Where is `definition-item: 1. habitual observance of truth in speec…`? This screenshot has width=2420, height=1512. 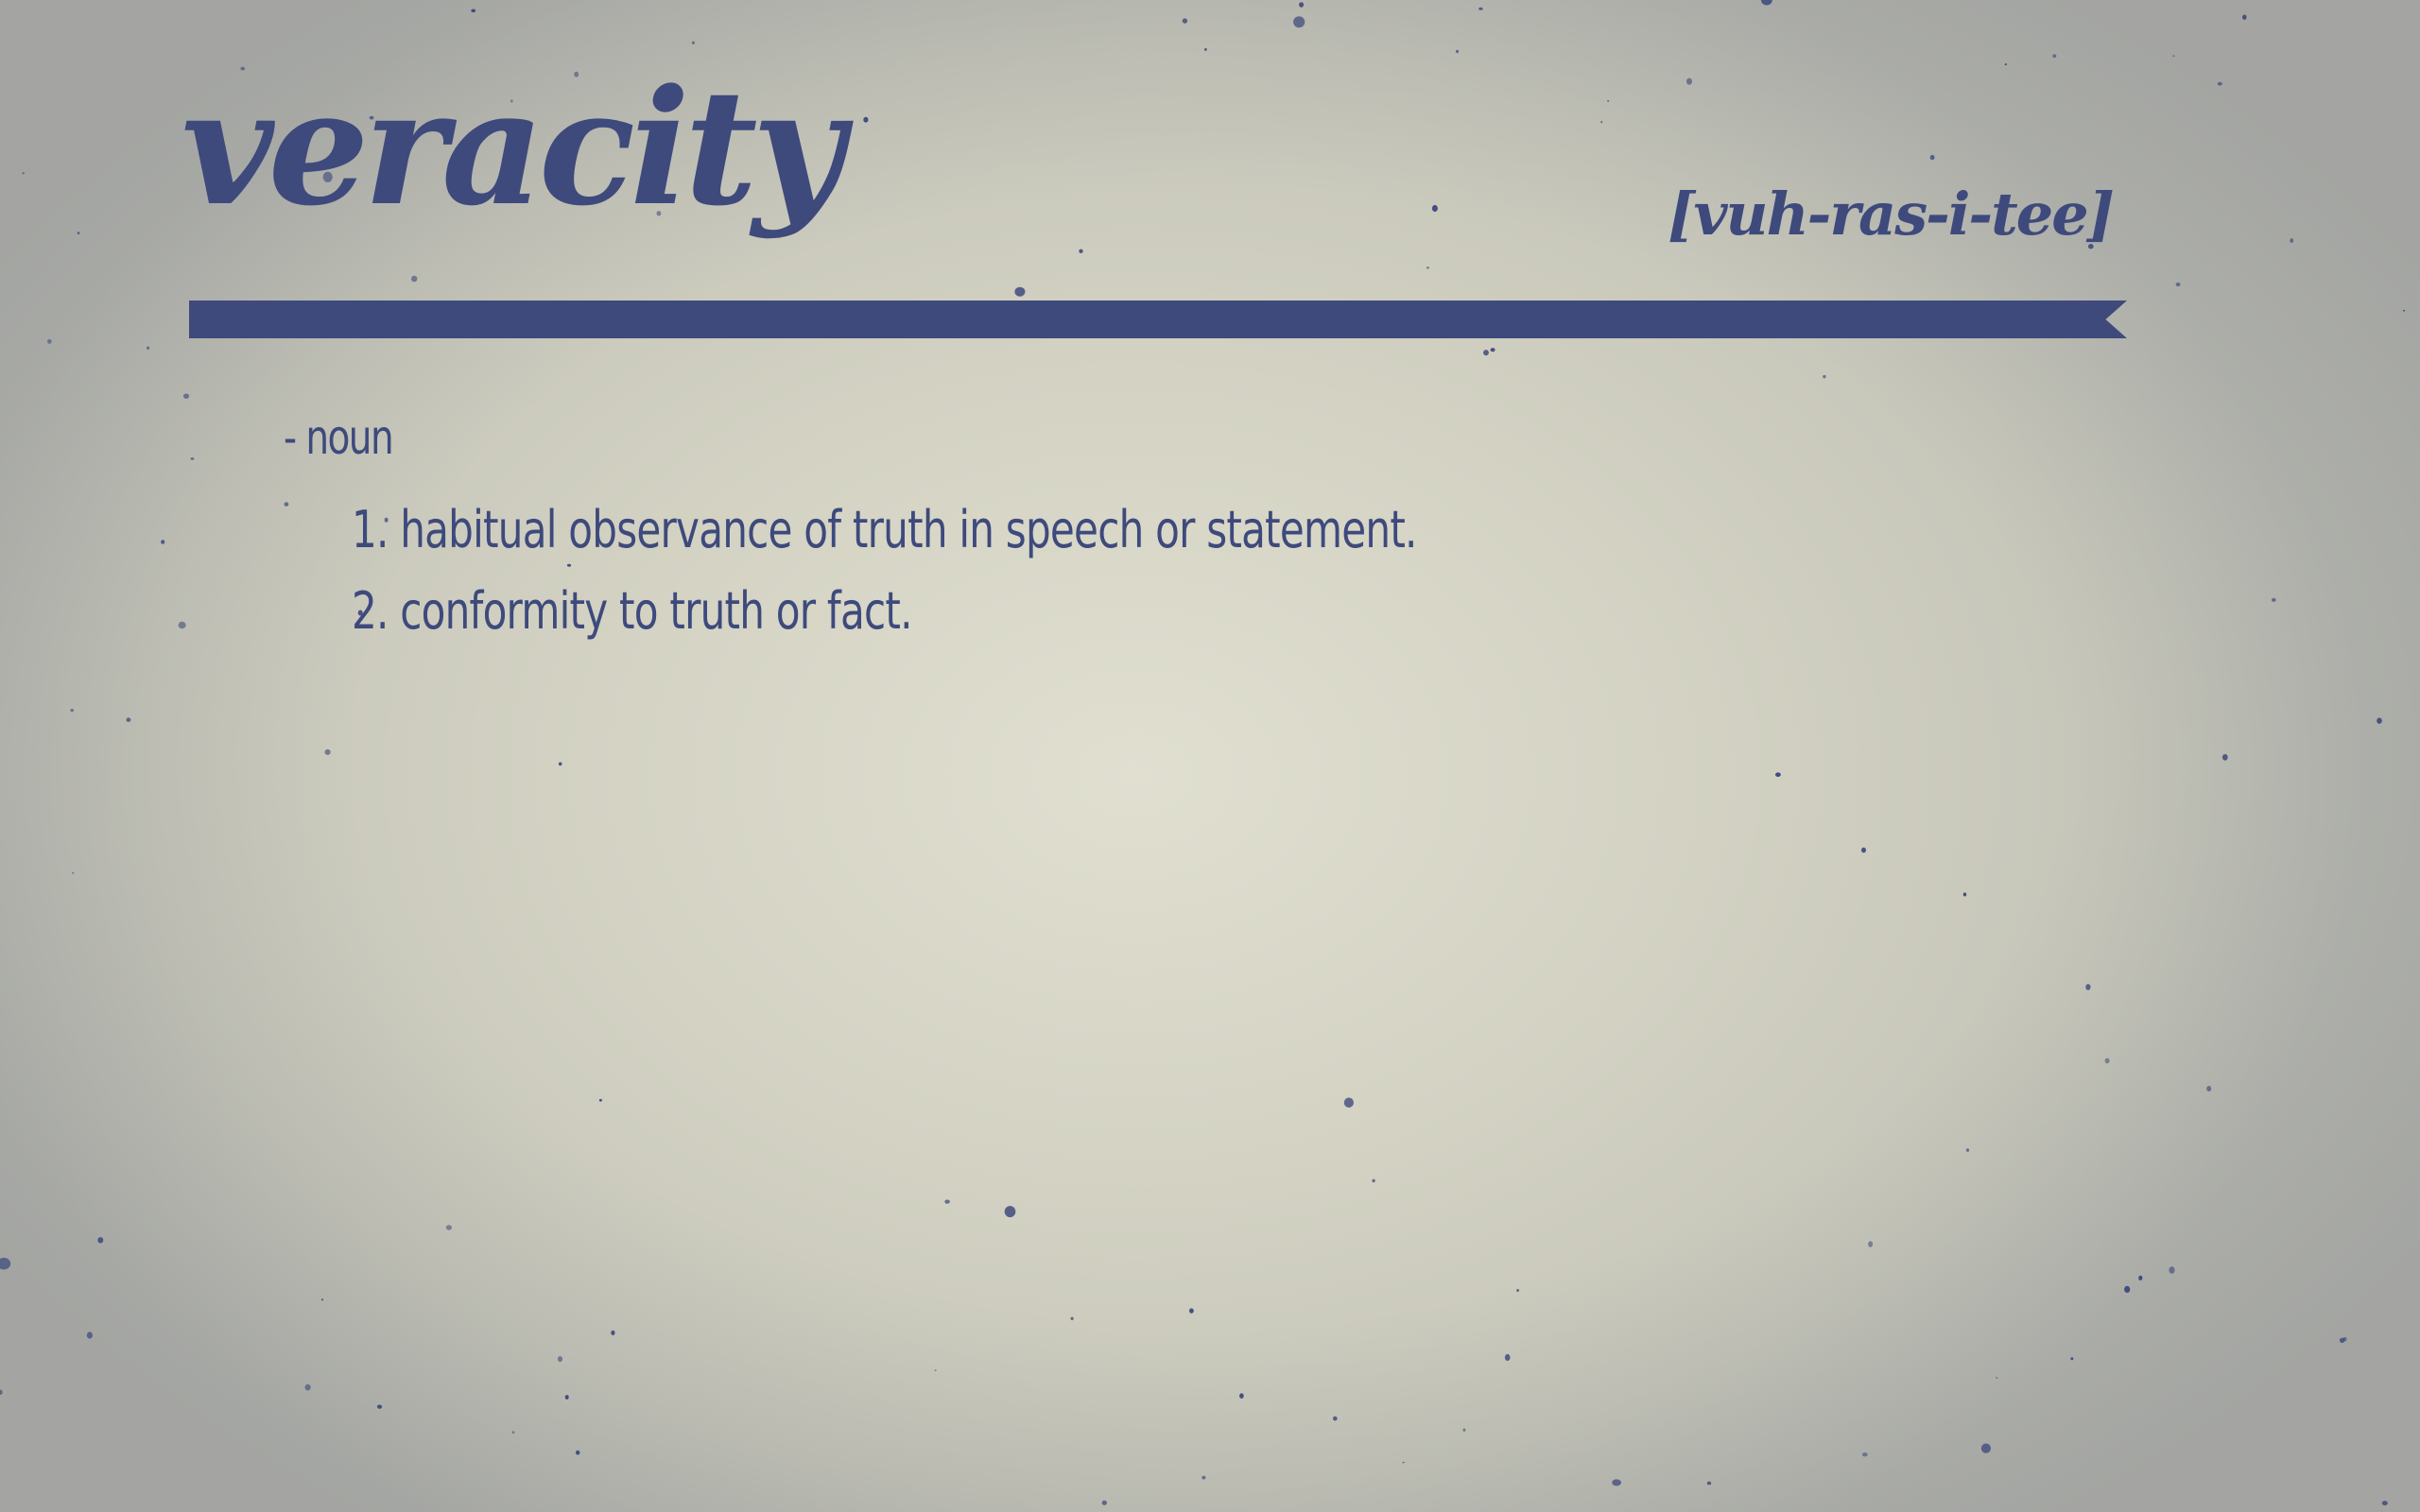
definition-item: 1. habitual observance of truth in speec… is located at coordinates (884, 529).